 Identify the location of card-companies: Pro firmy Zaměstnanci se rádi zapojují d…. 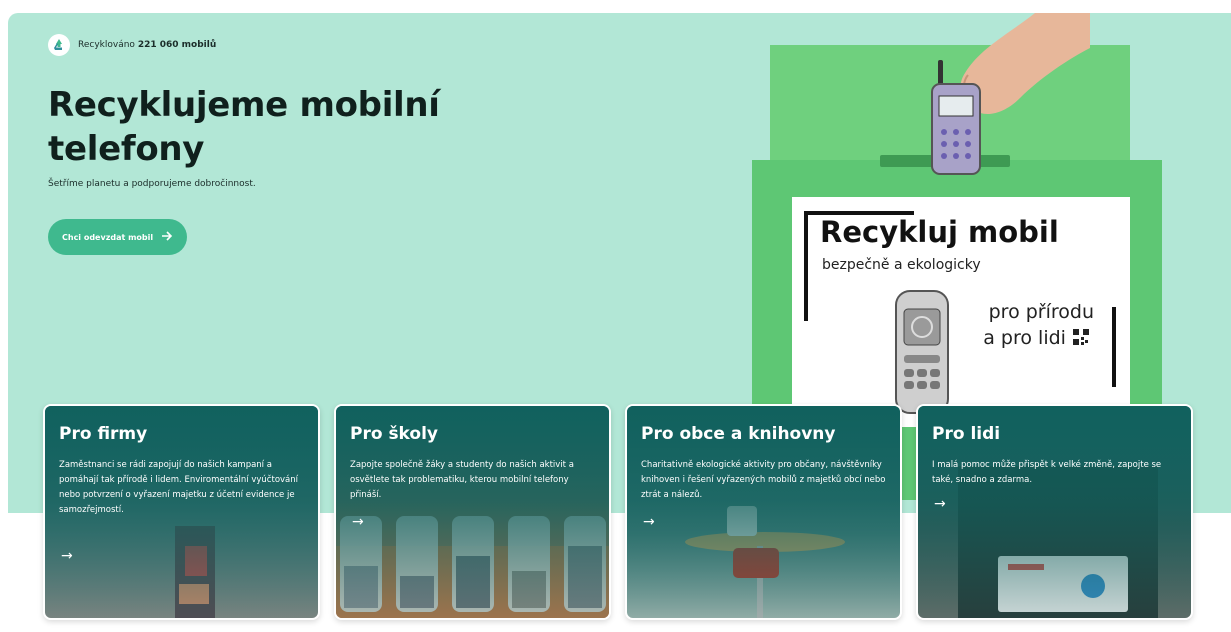
(181, 512).